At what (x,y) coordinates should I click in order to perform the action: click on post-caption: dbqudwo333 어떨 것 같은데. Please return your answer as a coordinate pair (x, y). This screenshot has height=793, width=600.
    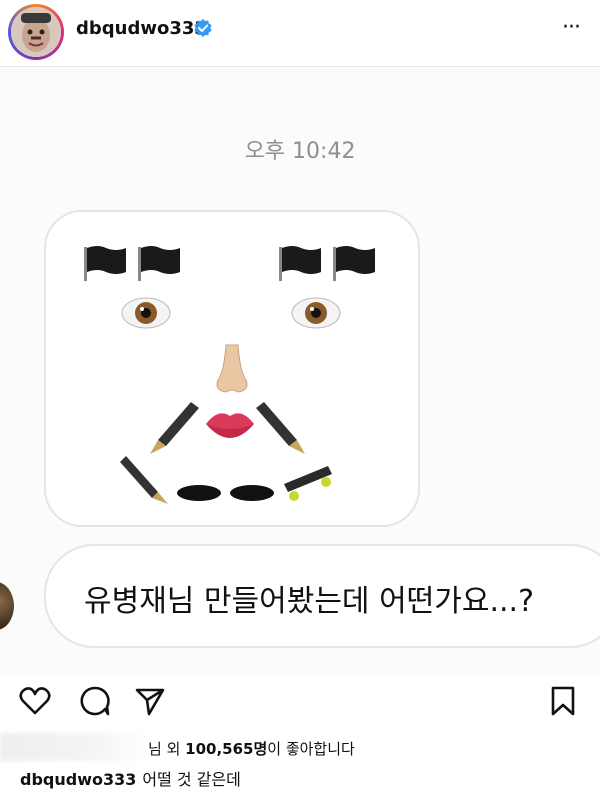
    Looking at the image, I should click on (130, 778).